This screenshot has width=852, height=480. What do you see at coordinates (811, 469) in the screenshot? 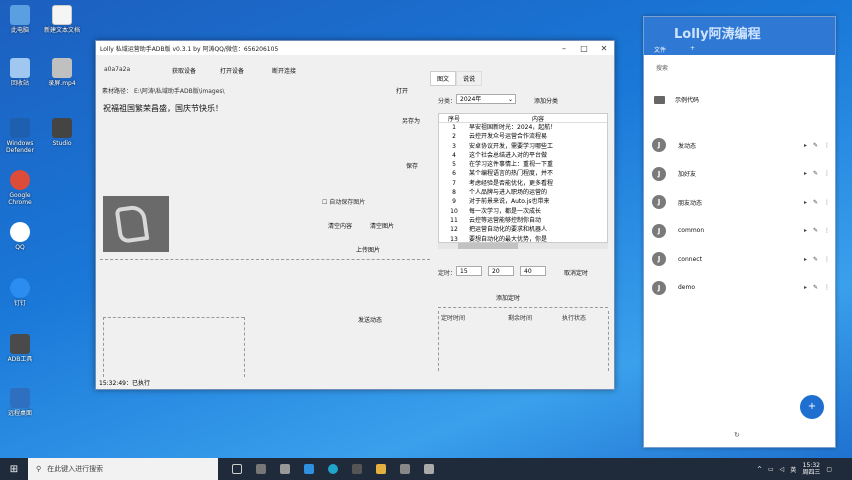
I see `clock: 15:32 周四三` at bounding box center [811, 469].